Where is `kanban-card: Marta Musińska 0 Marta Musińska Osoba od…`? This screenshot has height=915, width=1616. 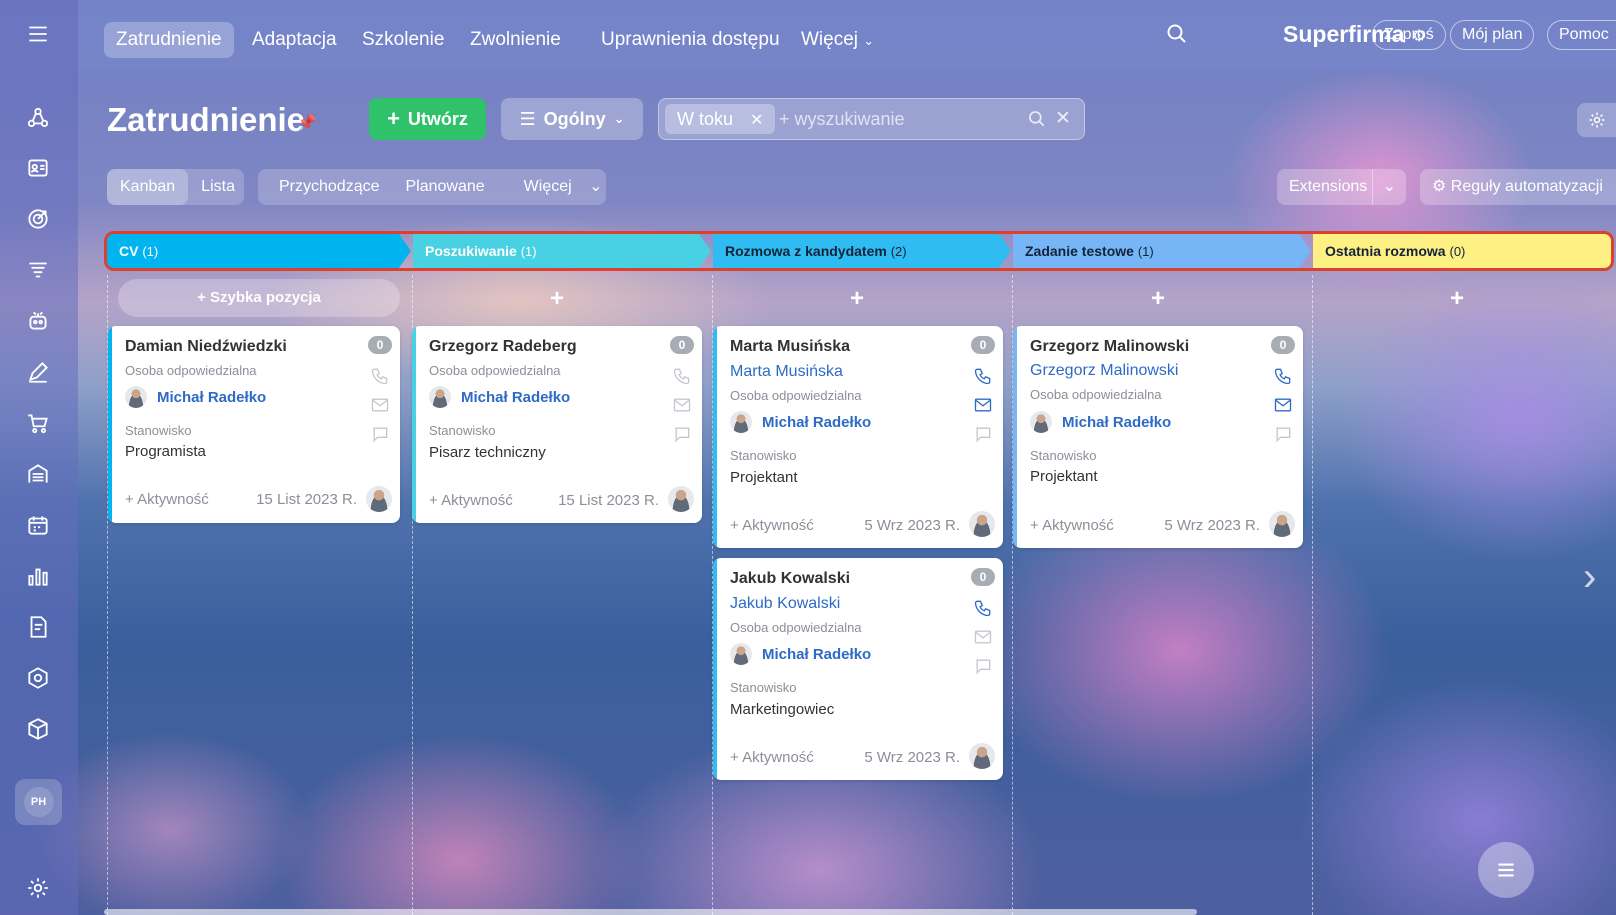 kanban-card: Marta Musińska 0 Marta Musińska Osoba od… is located at coordinates (858, 437).